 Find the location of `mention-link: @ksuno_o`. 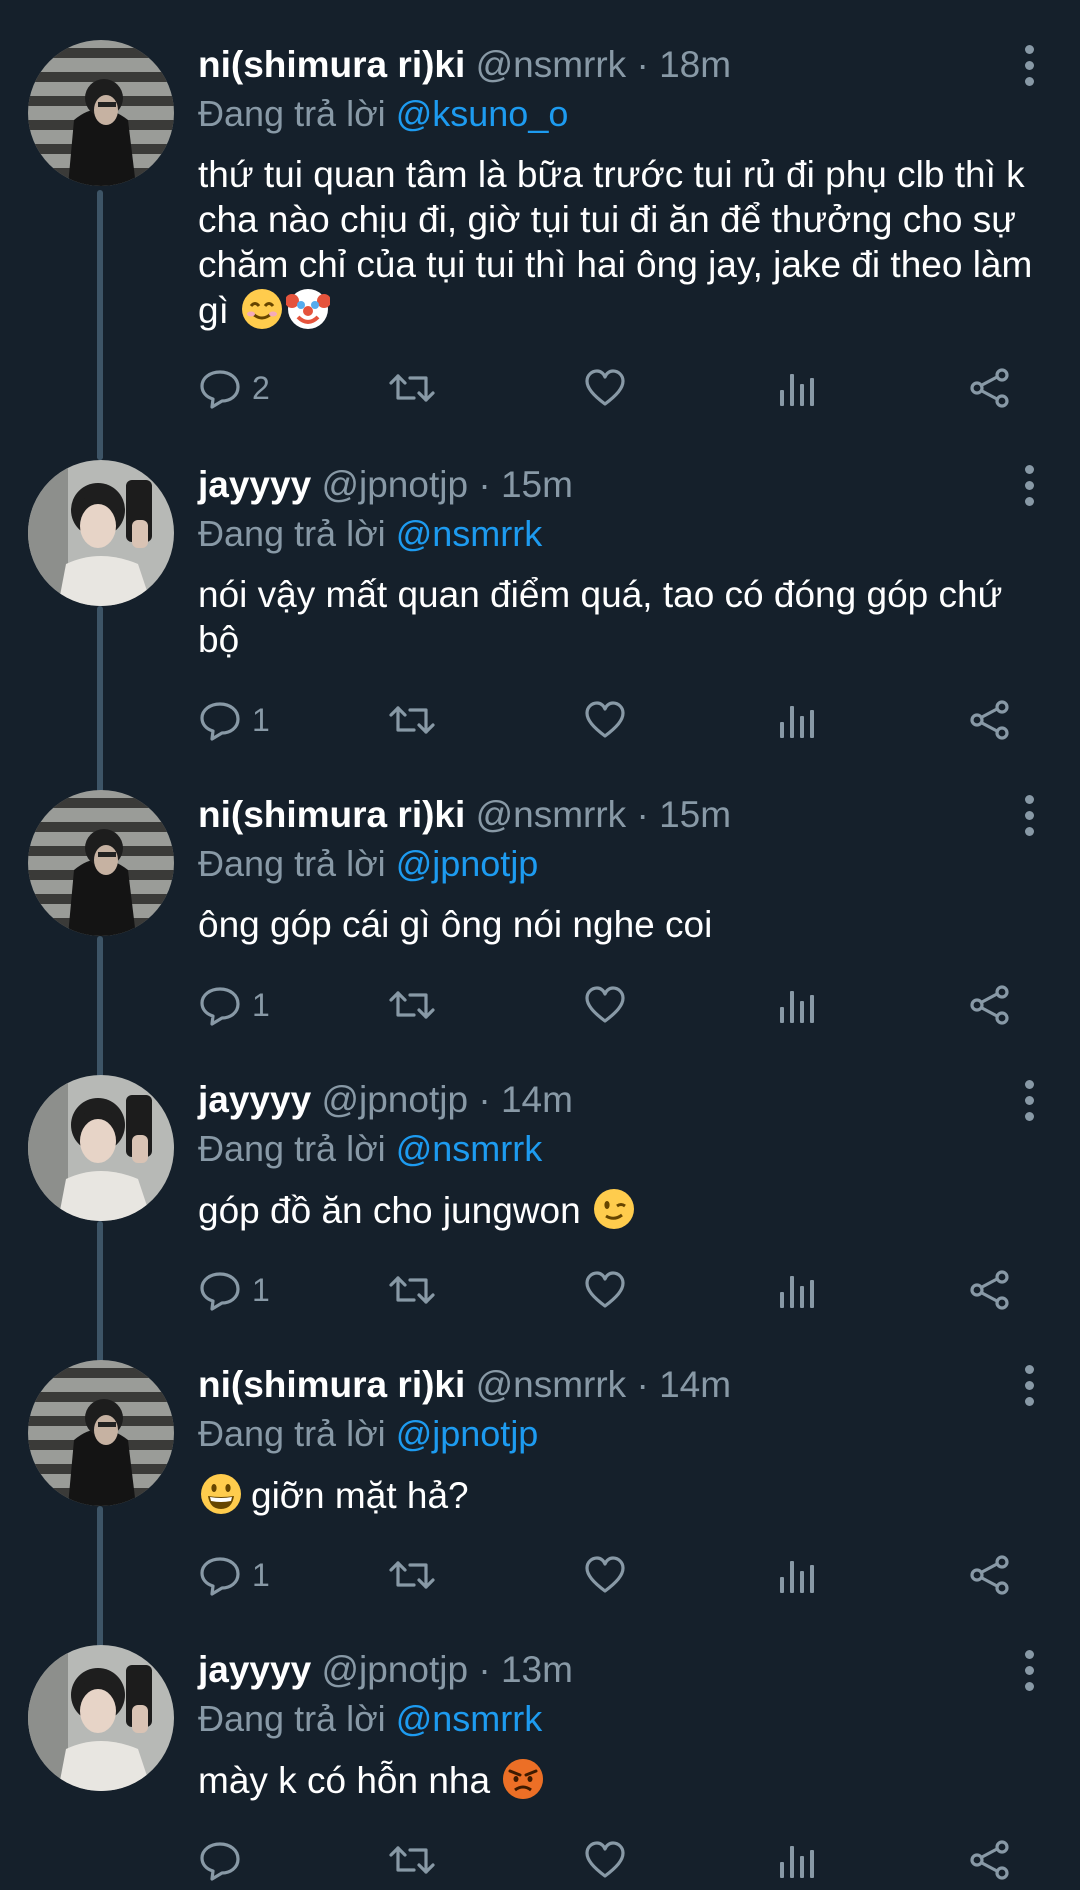

mention-link: @ksuno_o is located at coordinates (482, 113).